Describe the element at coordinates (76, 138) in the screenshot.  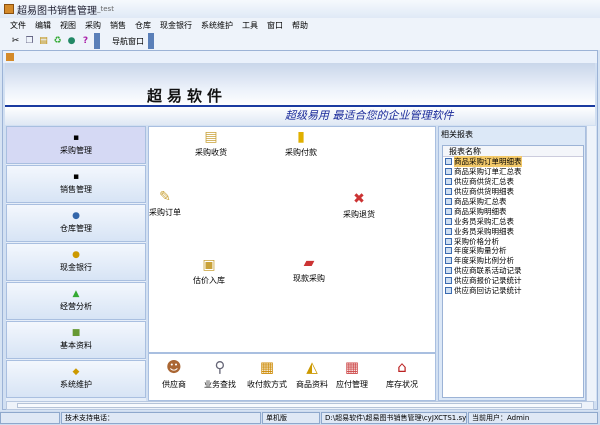
I see `purchase-icon: ▪` at that location.